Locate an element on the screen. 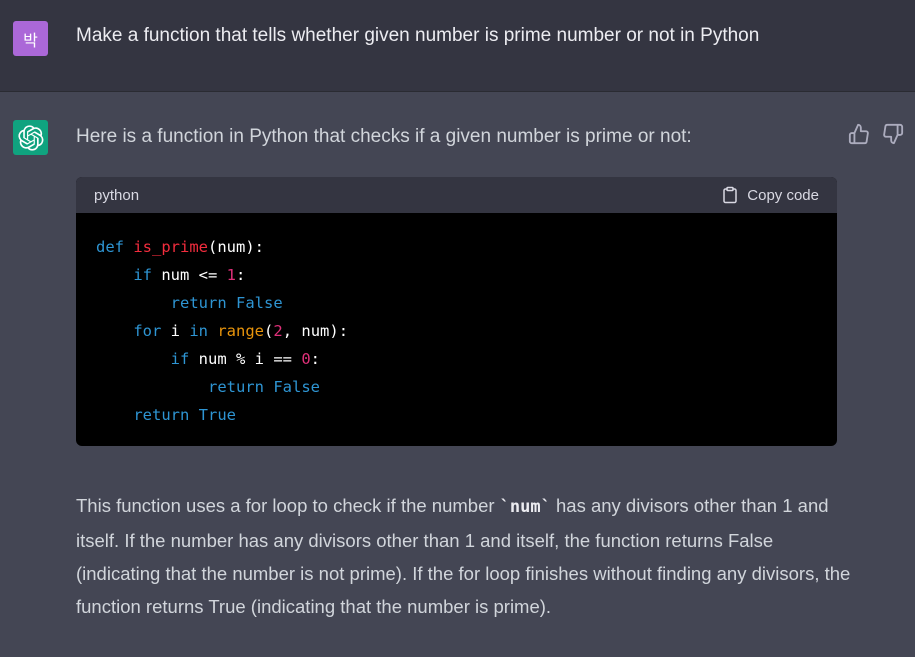  code-token: True is located at coordinates (217, 415).